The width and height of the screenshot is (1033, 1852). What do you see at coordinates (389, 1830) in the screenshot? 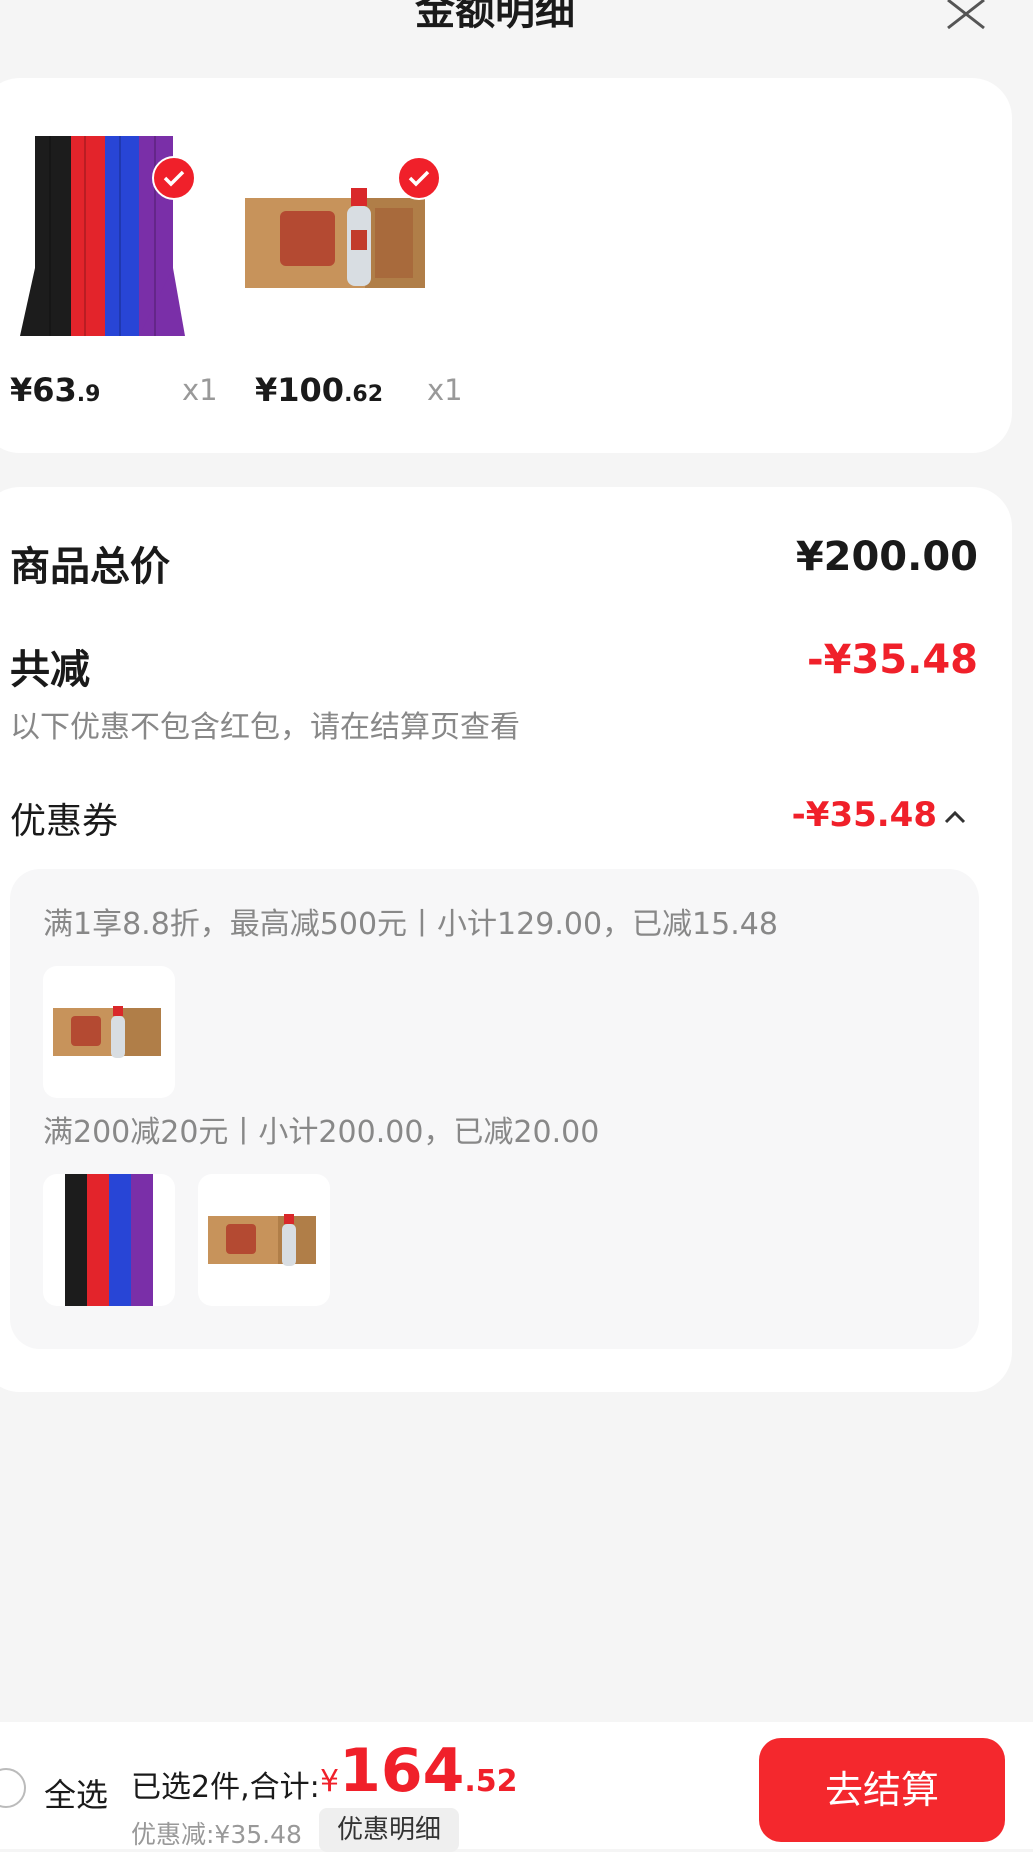
I see `discount-detail-button: 优惠明细` at bounding box center [389, 1830].